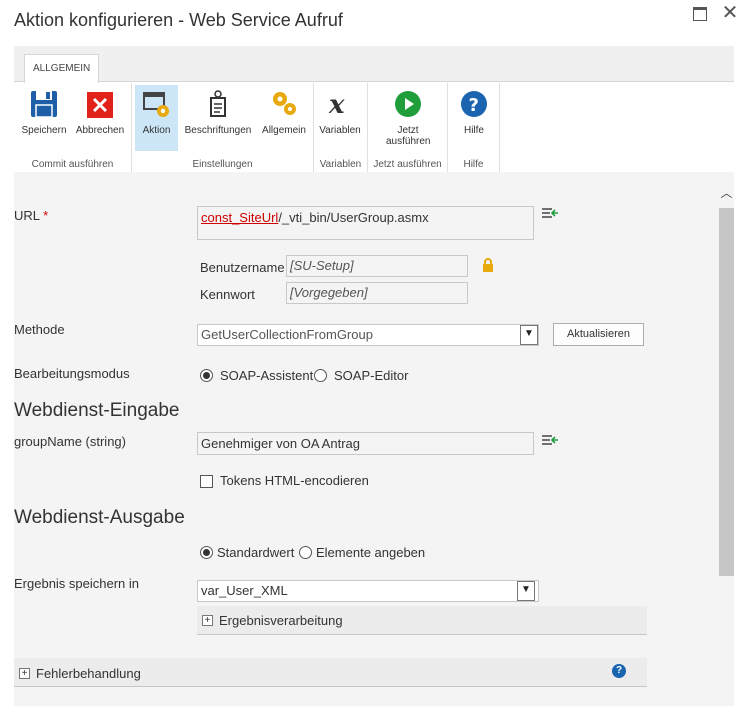  I want to click on specify-elements-label: Elemente angeben, so click(371, 552).